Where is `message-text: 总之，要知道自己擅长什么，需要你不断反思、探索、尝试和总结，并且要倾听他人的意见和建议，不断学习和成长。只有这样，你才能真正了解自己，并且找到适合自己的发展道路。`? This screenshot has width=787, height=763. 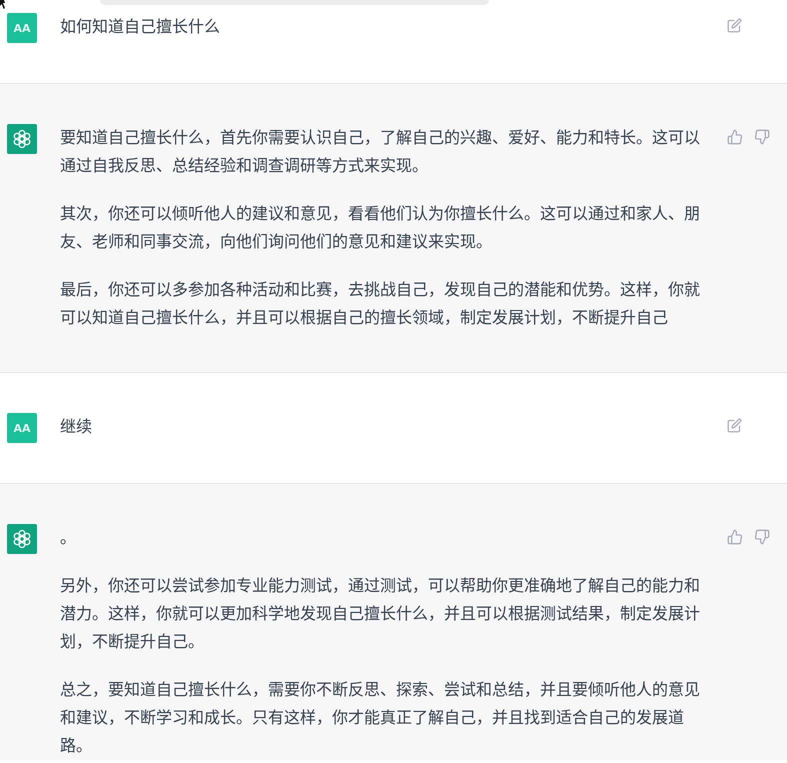
message-text: 总之，要知道自己擅长什么，需要你不断反思、探索、尝试和总结，并且要倾听他人的意见和建议，不断学习和成长。只有这样，你才能真正了解自己，并且找到适合自己的发展道路。 is located at coordinates (380, 718).